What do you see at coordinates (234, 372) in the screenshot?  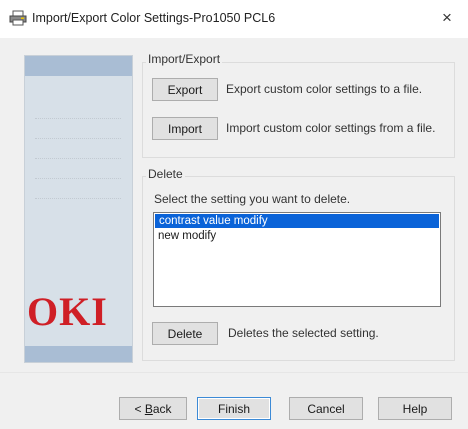 I see `footer-divider` at bounding box center [234, 372].